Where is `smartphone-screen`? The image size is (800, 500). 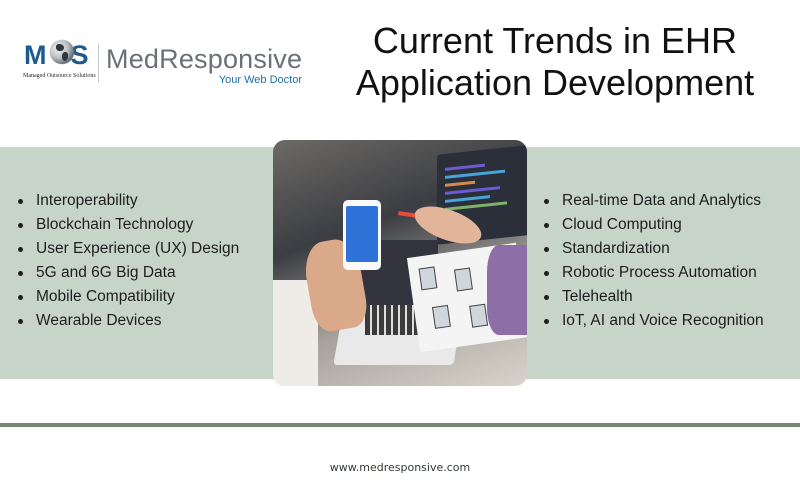
smartphone-screen is located at coordinates (362, 234).